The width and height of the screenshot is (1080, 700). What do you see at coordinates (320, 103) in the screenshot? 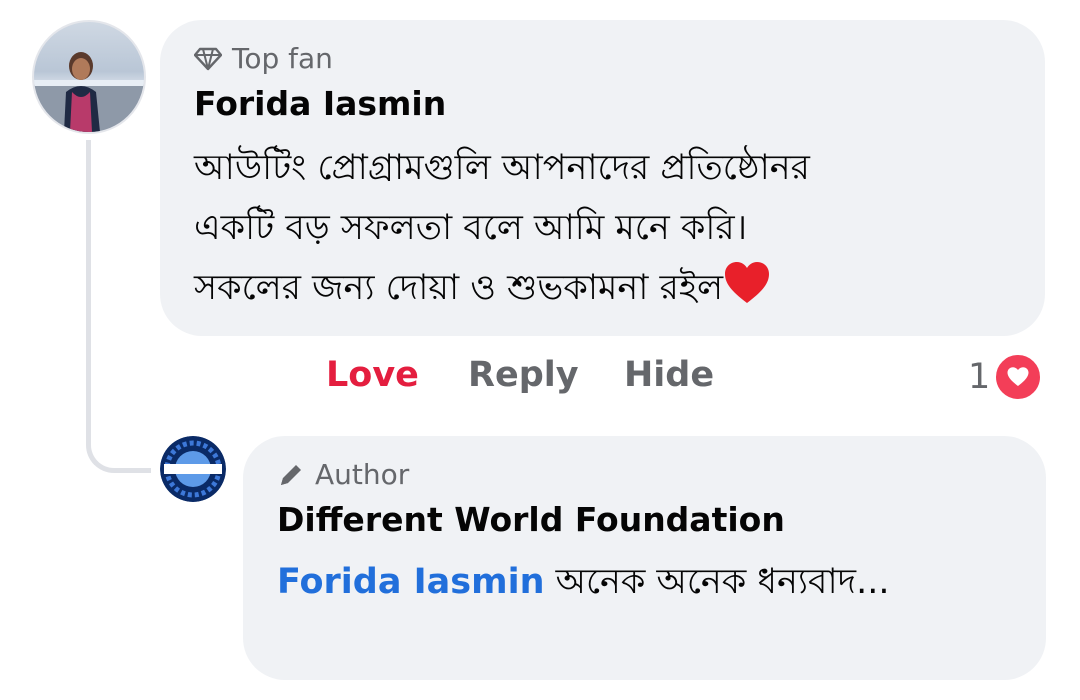
I see `comment-author-name: Forida Iasmin` at bounding box center [320, 103].